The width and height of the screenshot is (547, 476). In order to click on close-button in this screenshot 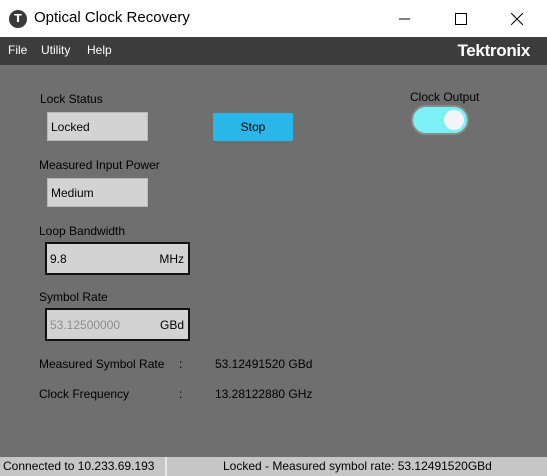, I will do `click(517, 18)`.